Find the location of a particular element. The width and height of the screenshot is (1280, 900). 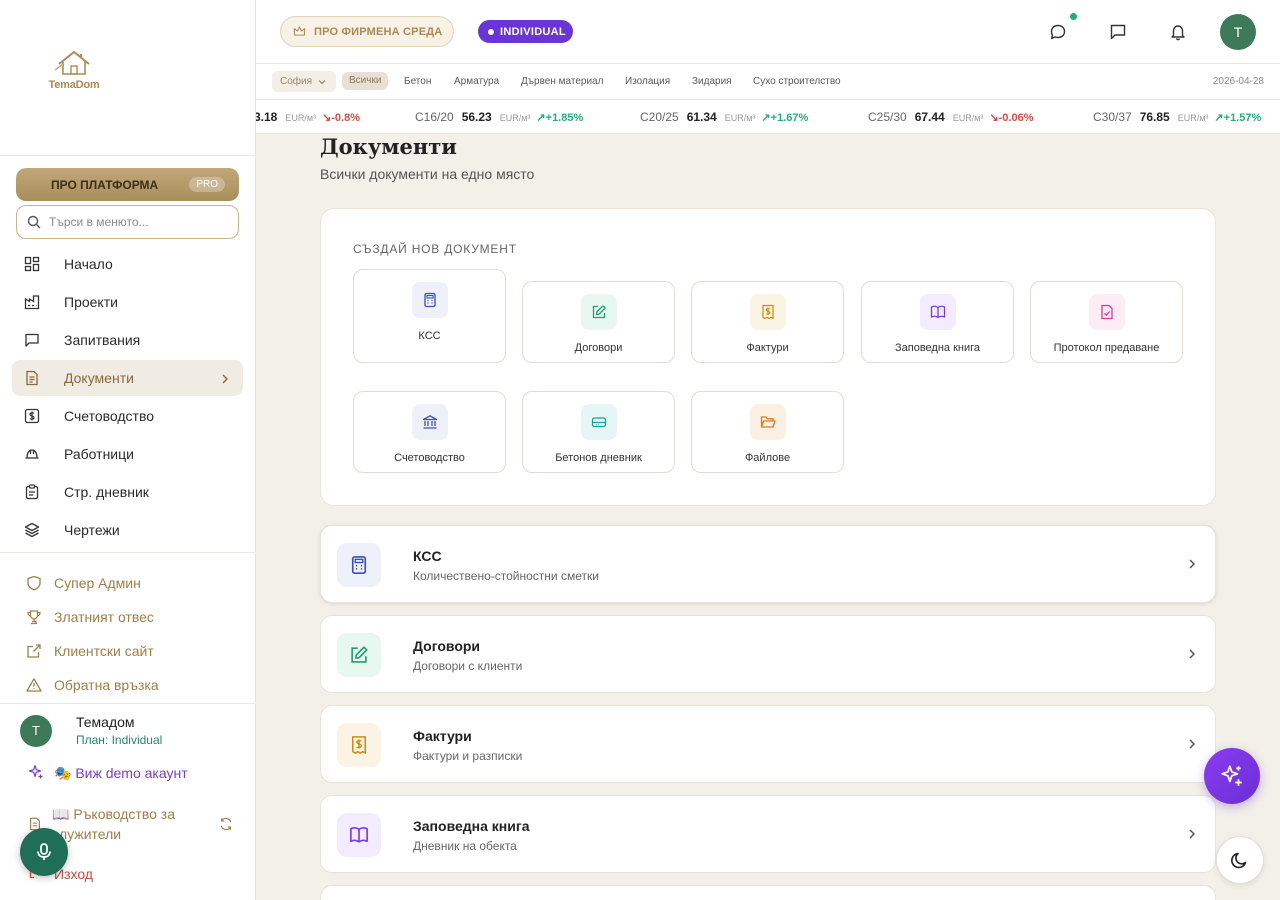

sidebar-item-home: Начало is located at coordinates (127, 264).